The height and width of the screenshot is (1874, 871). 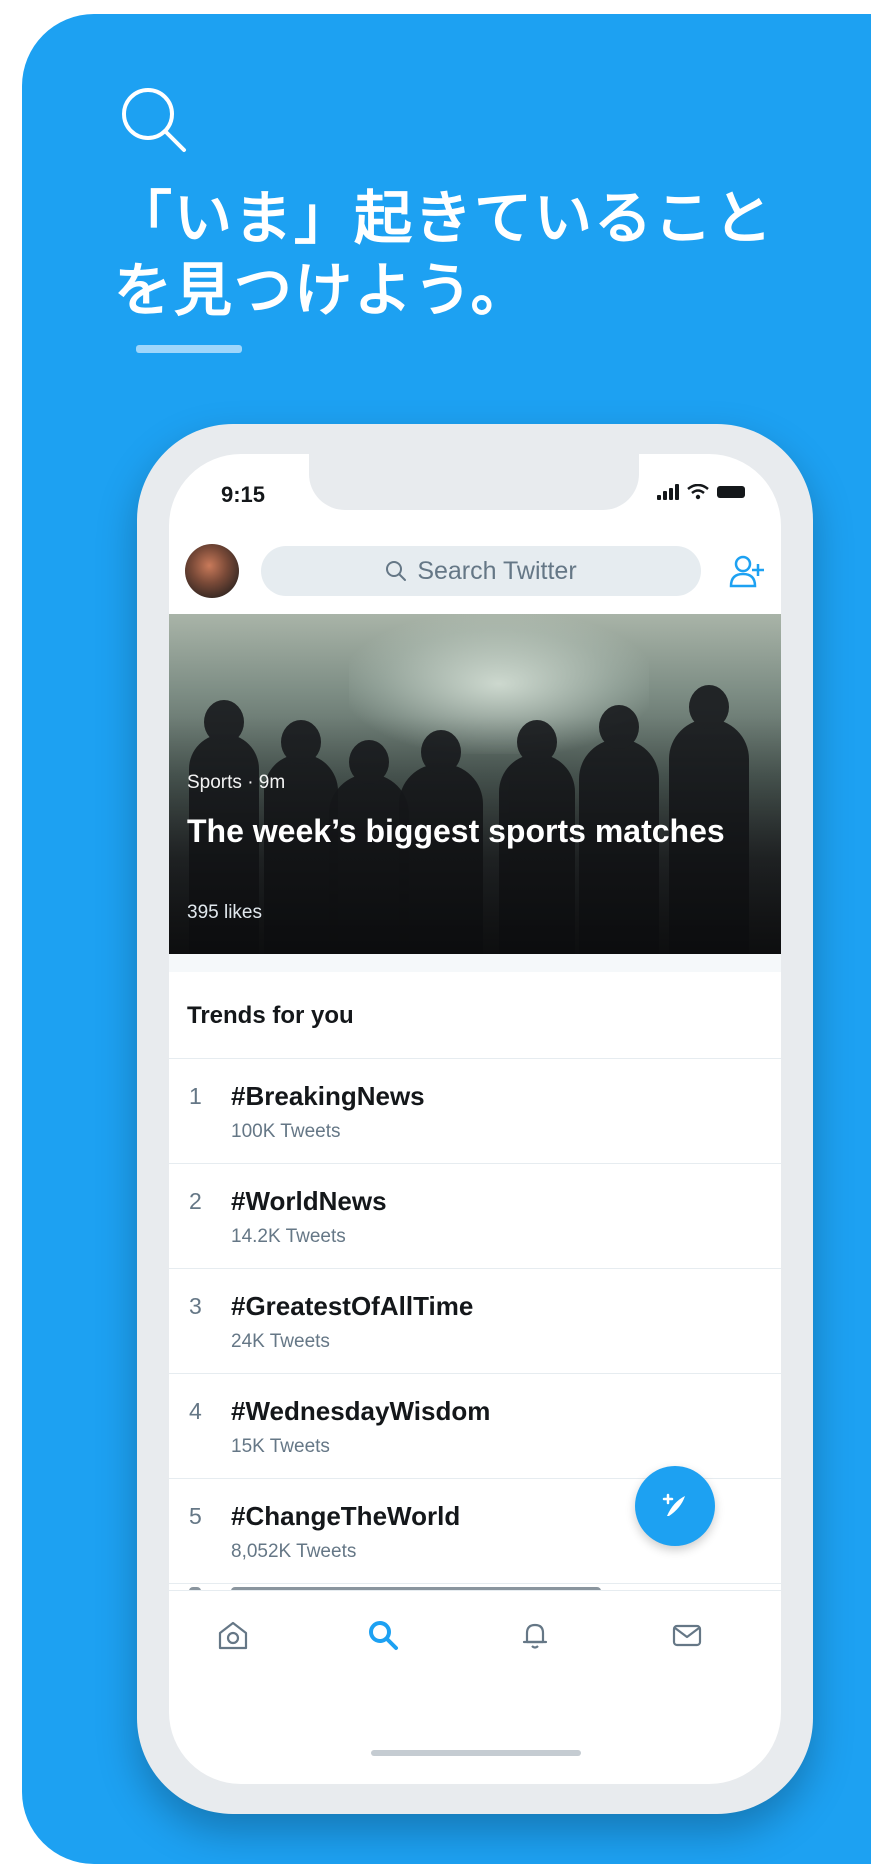 I want to click on trend-name: #WednesdayWisdom, so click(x=361, y=1411).